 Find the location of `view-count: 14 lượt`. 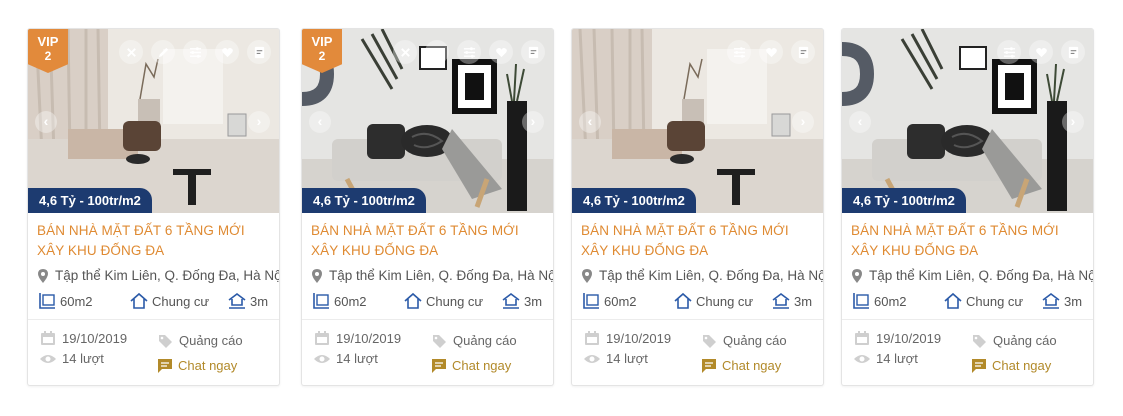

view-count: 14 lượt is located at coordinates (72, 358).